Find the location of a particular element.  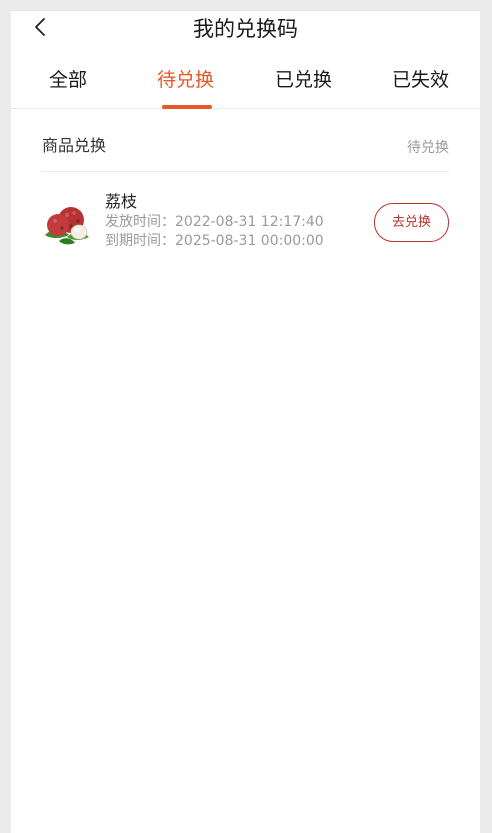

tab-bar: 全部 待兑换 已兑换 已失效 is located at coordinates (245, 87).